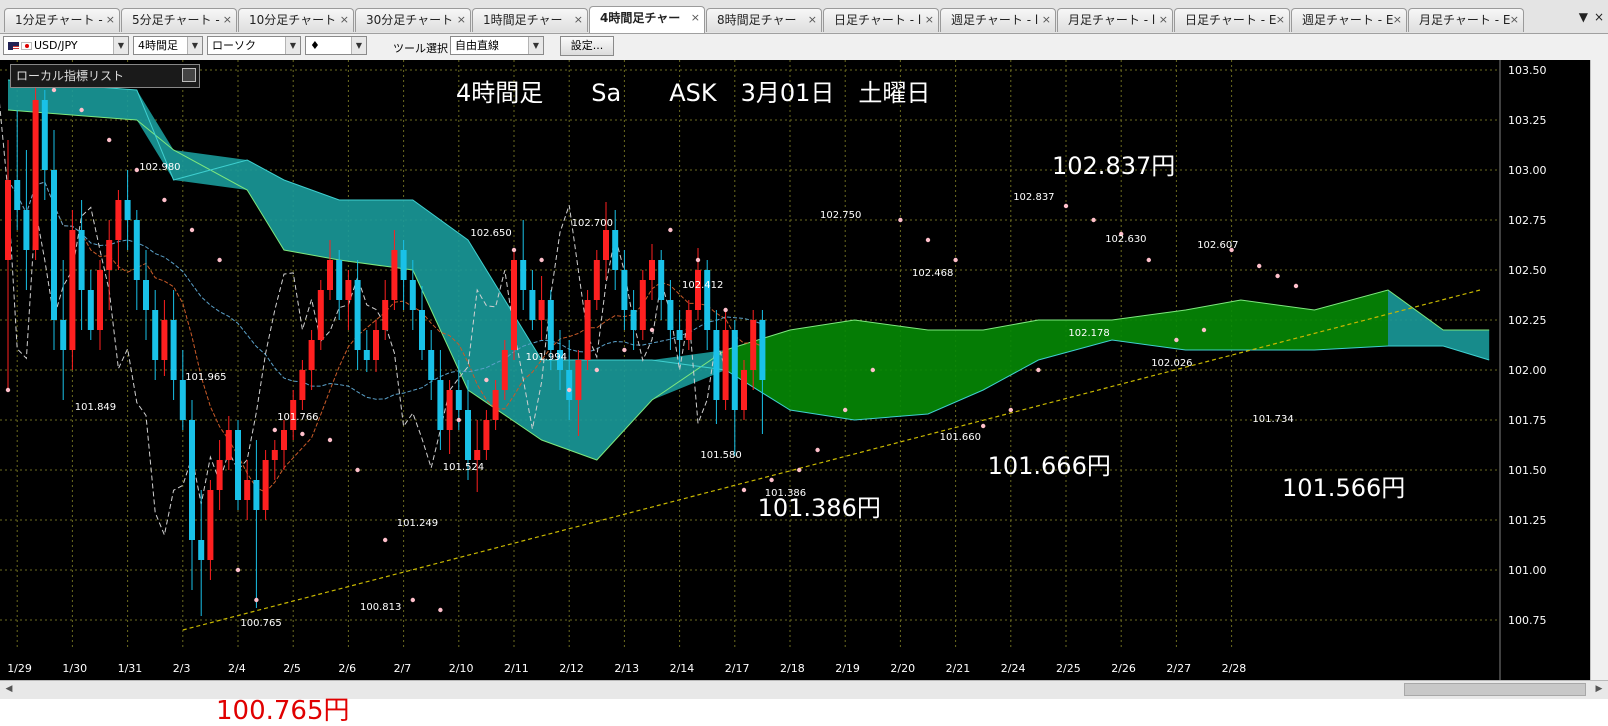 Image resolution: width=1608 pixels, height=726 pixels. I want to click on tab-6: 8時間足チャー ×, so click(764, 20).